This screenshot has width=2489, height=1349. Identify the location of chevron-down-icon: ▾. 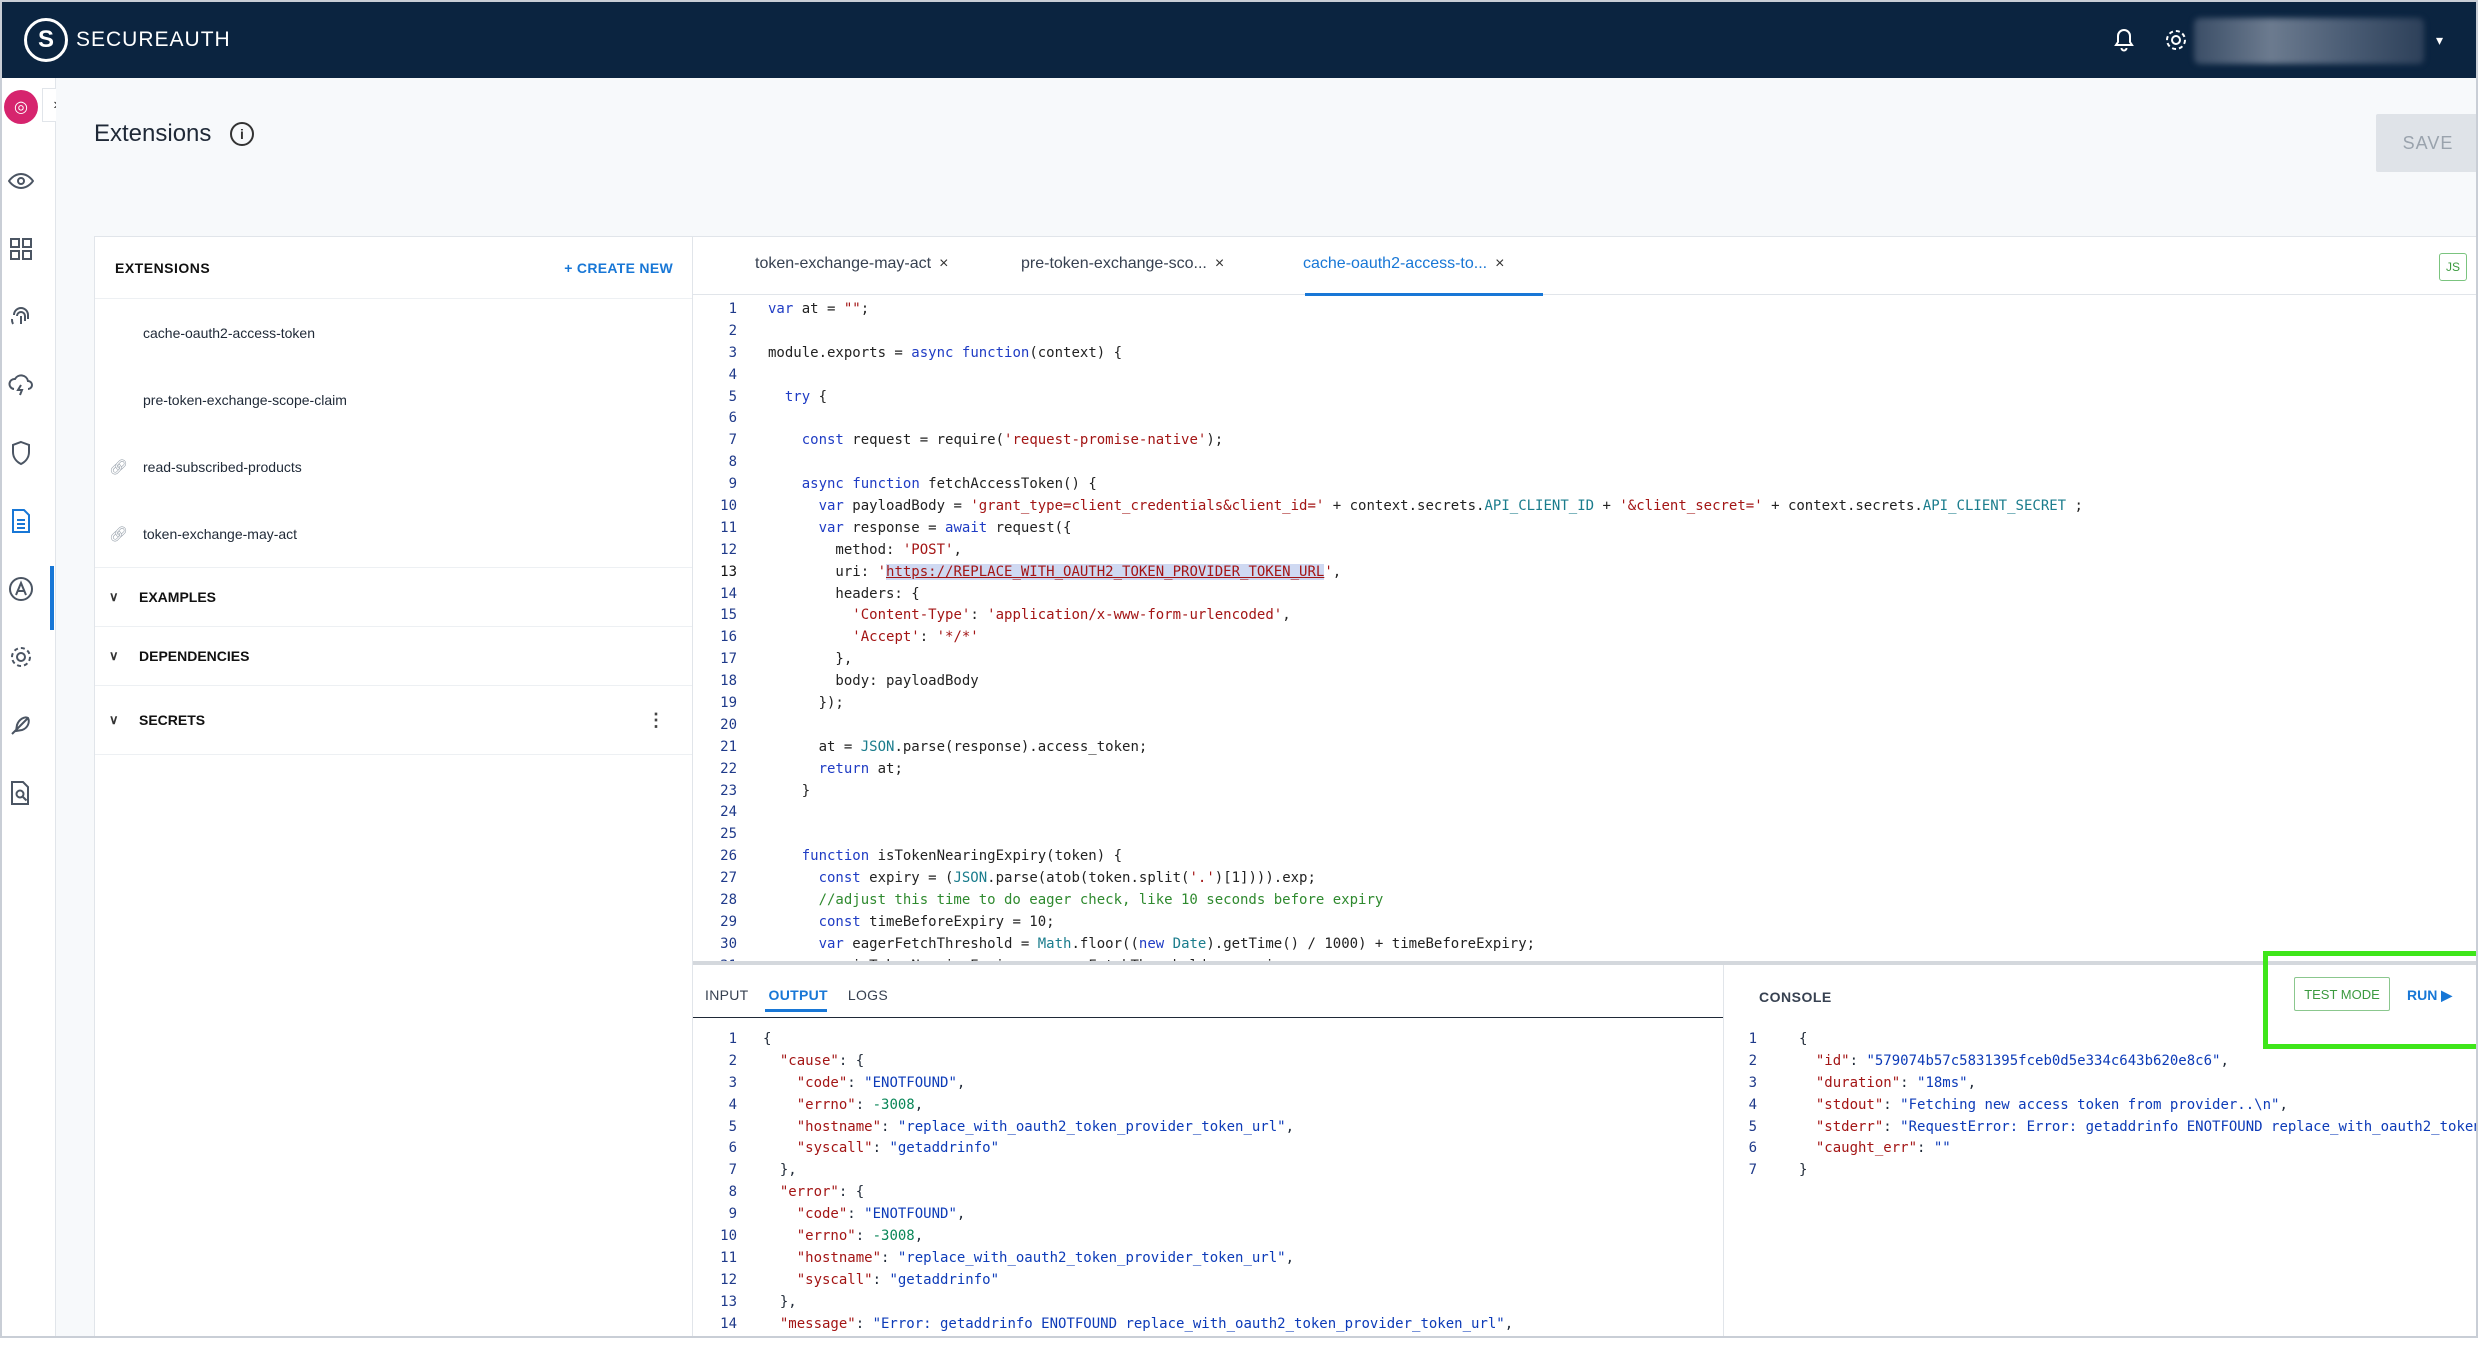
(2439, 40).